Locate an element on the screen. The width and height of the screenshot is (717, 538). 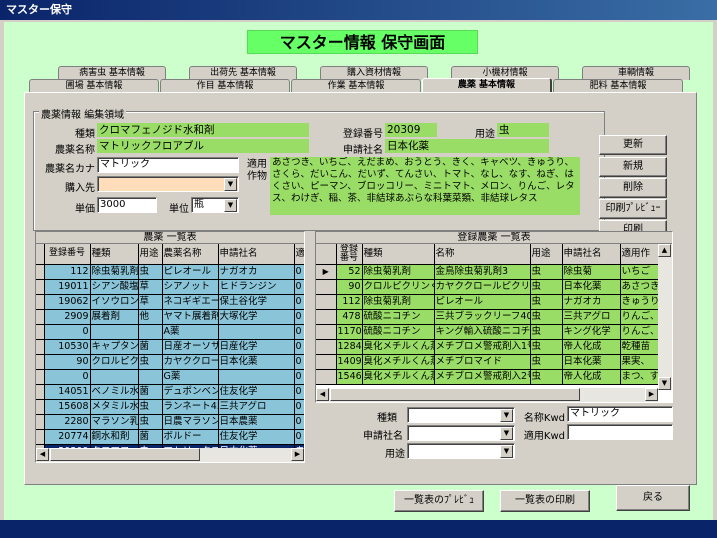
table-cell: 1546 is located at coordinates (349, 377).